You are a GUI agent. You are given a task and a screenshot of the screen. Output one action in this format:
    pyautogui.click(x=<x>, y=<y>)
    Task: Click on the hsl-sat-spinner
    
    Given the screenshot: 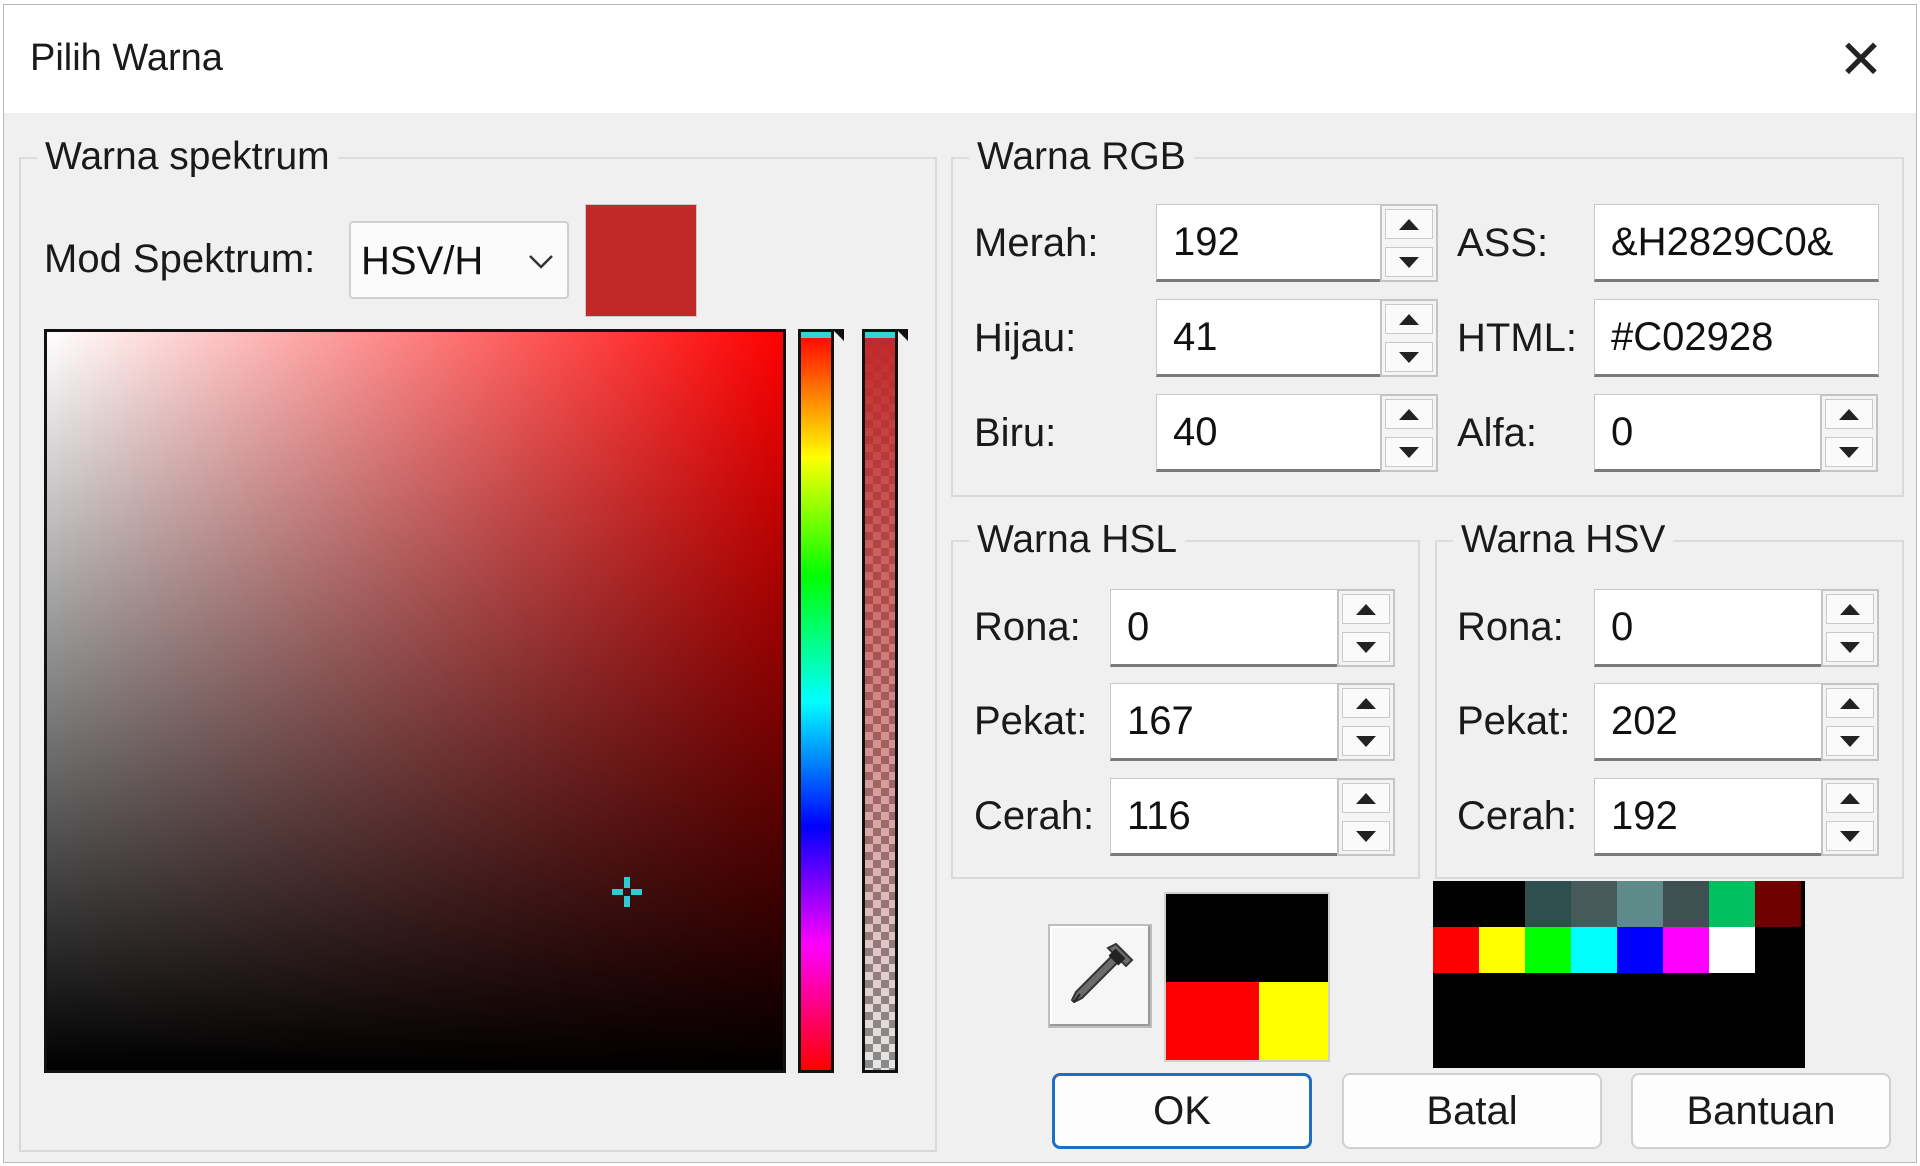 What is the action you would take?
    pyautogui.click(x=1366, y=722)
    